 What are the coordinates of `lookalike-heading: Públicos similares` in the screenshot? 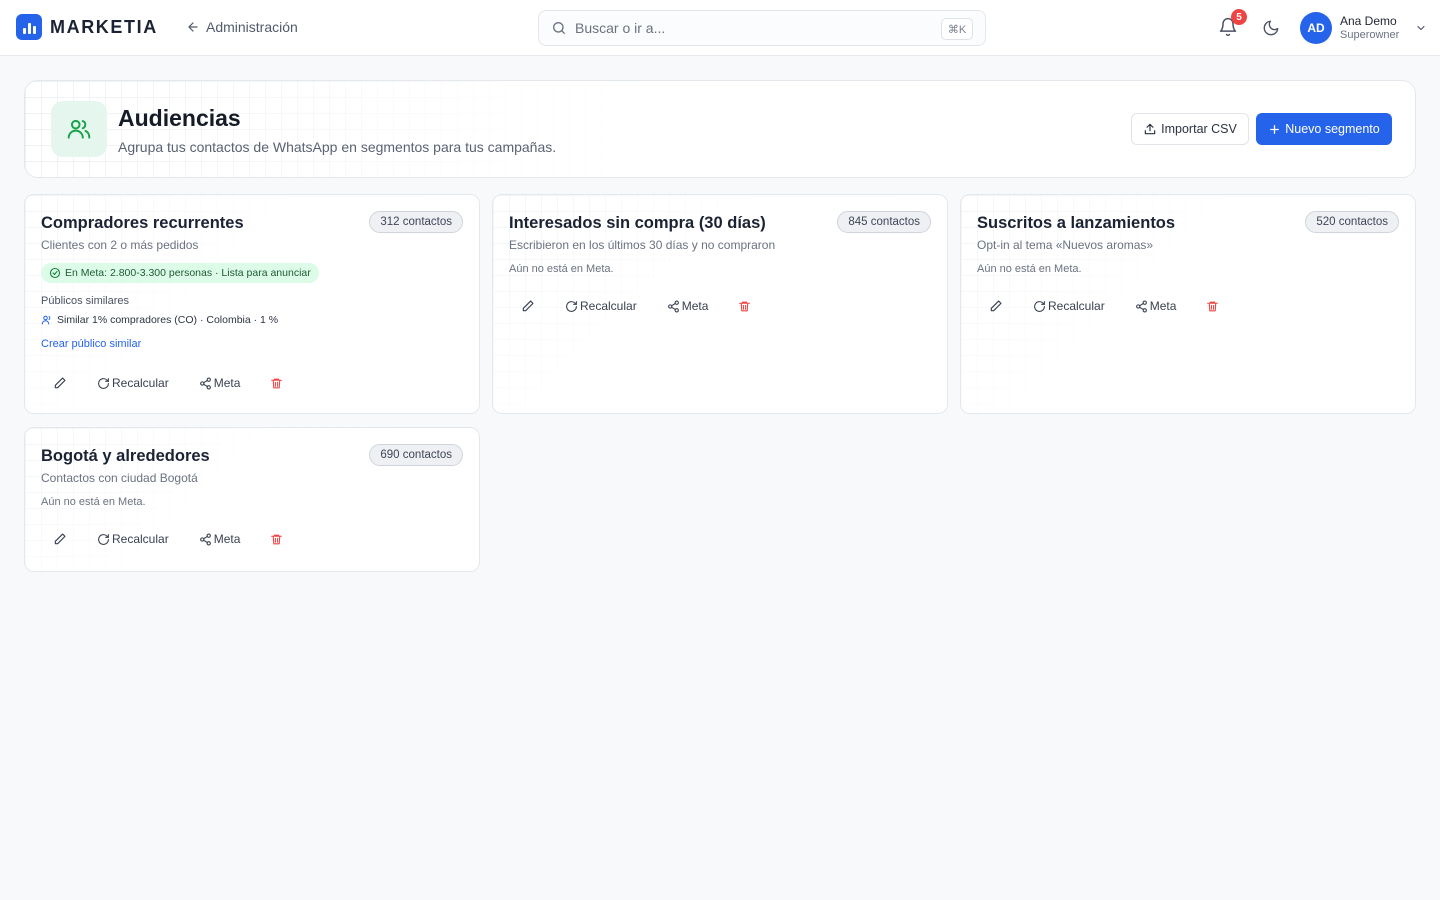 It's located at (85, 301).